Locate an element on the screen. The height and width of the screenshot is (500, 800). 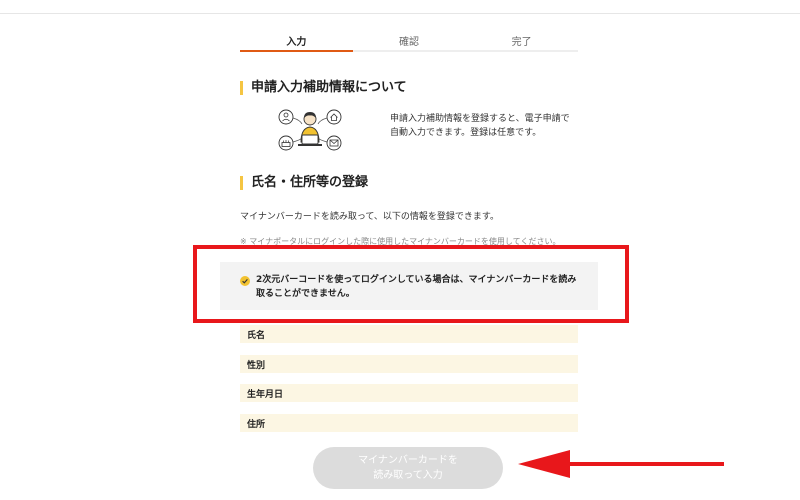
step-complete-bar is located at coordinates (522, 51).